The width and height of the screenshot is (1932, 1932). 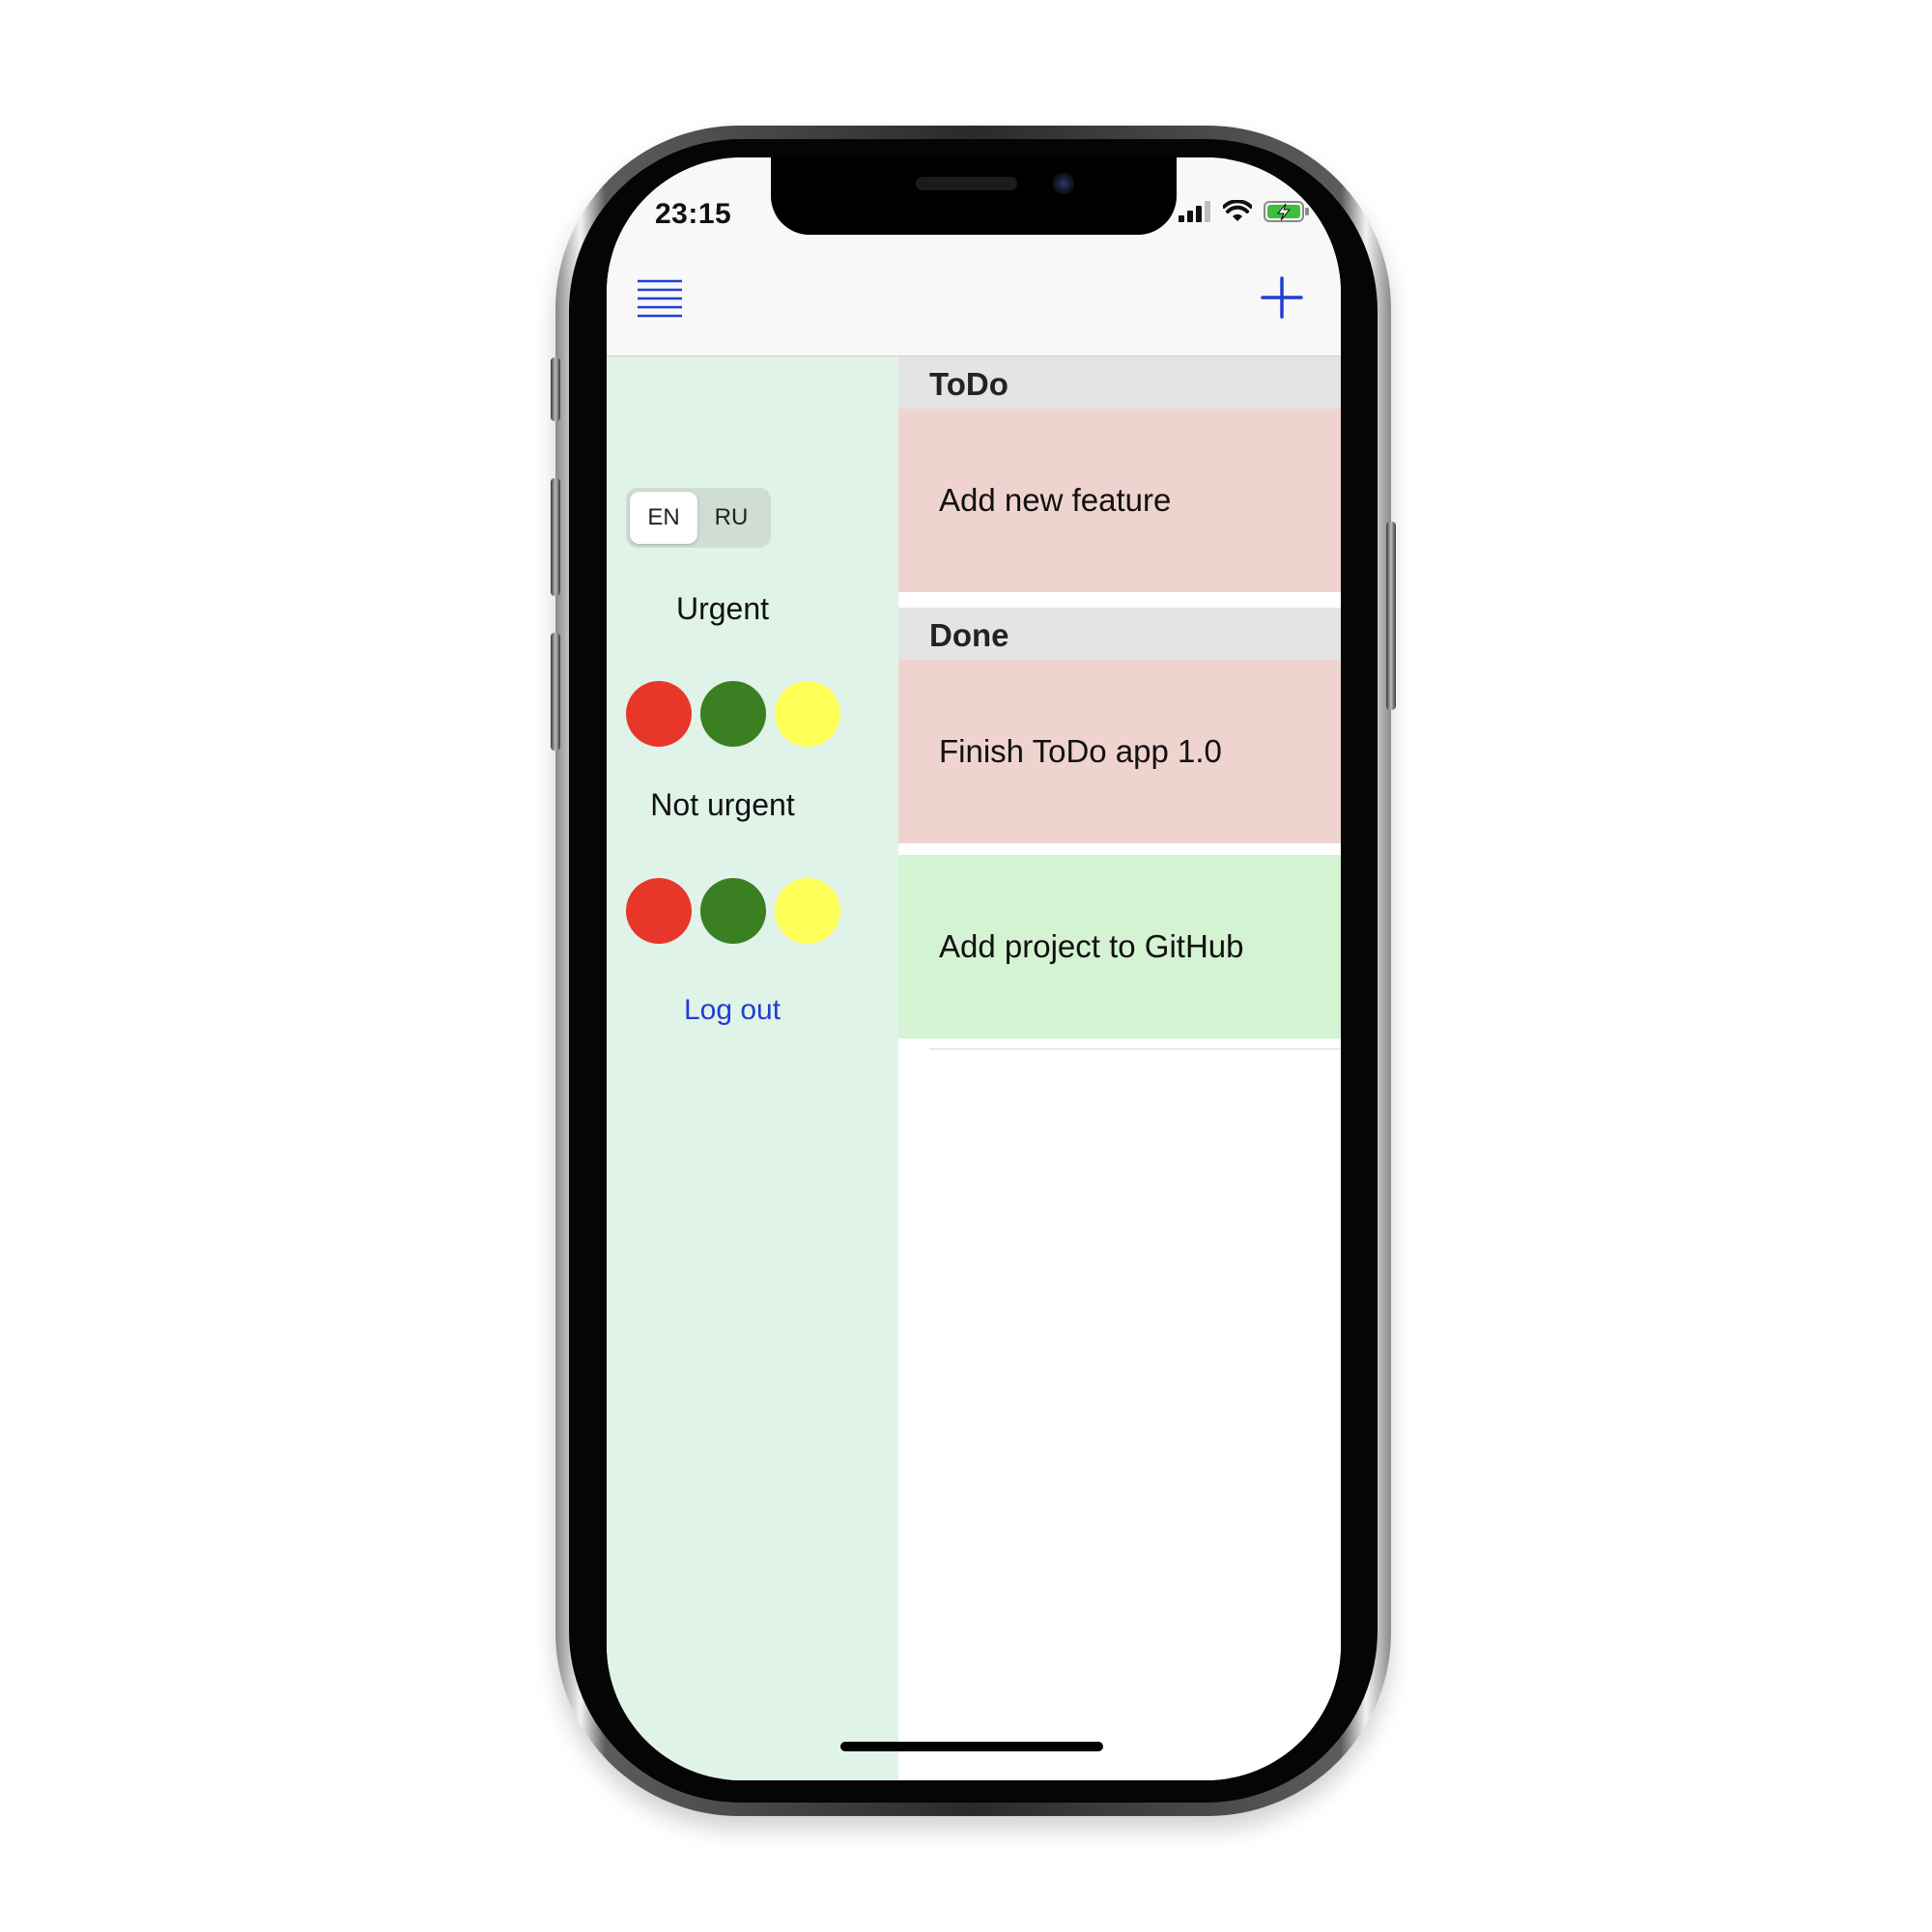 I want to click on volume-down-button, so click(x=555, y=692).